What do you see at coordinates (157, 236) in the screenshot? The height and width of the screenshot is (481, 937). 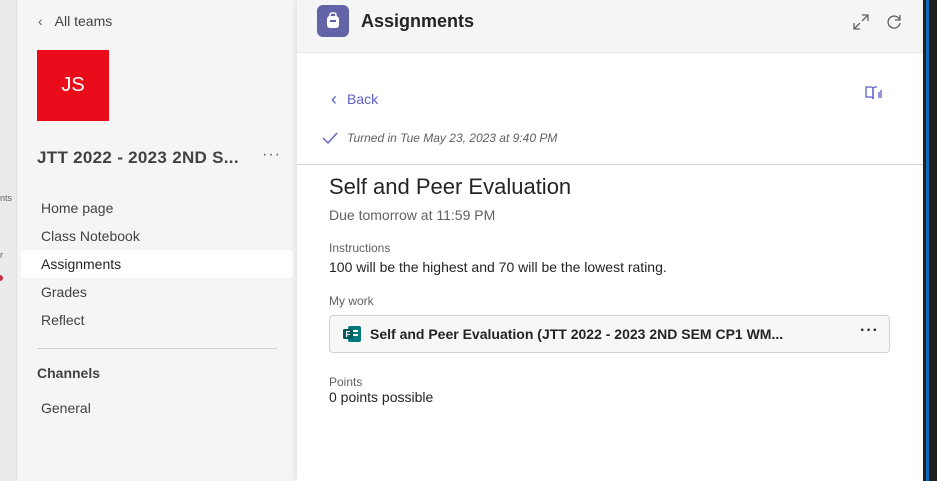 I see `nav-item-class-notebook: Class Notebook` at bounding box center [157, 236].